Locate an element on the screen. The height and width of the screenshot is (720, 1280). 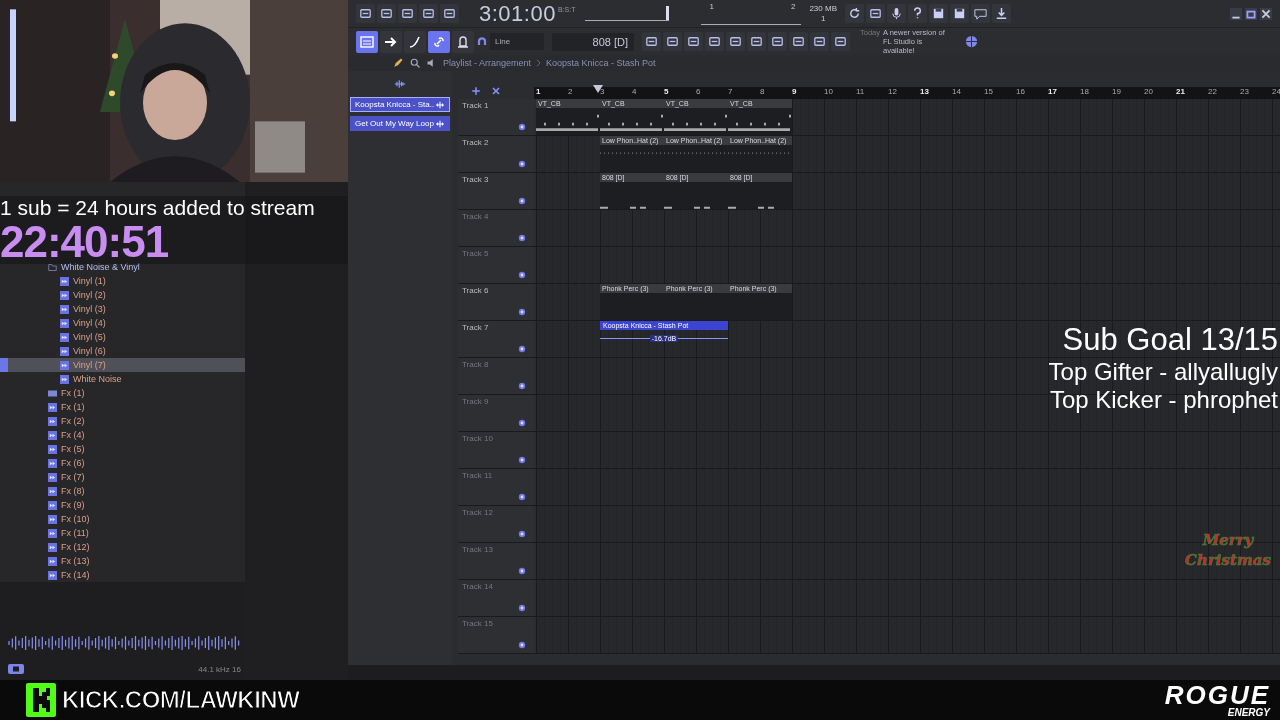
bar-number: 3 is located at coordinates (602, 91).